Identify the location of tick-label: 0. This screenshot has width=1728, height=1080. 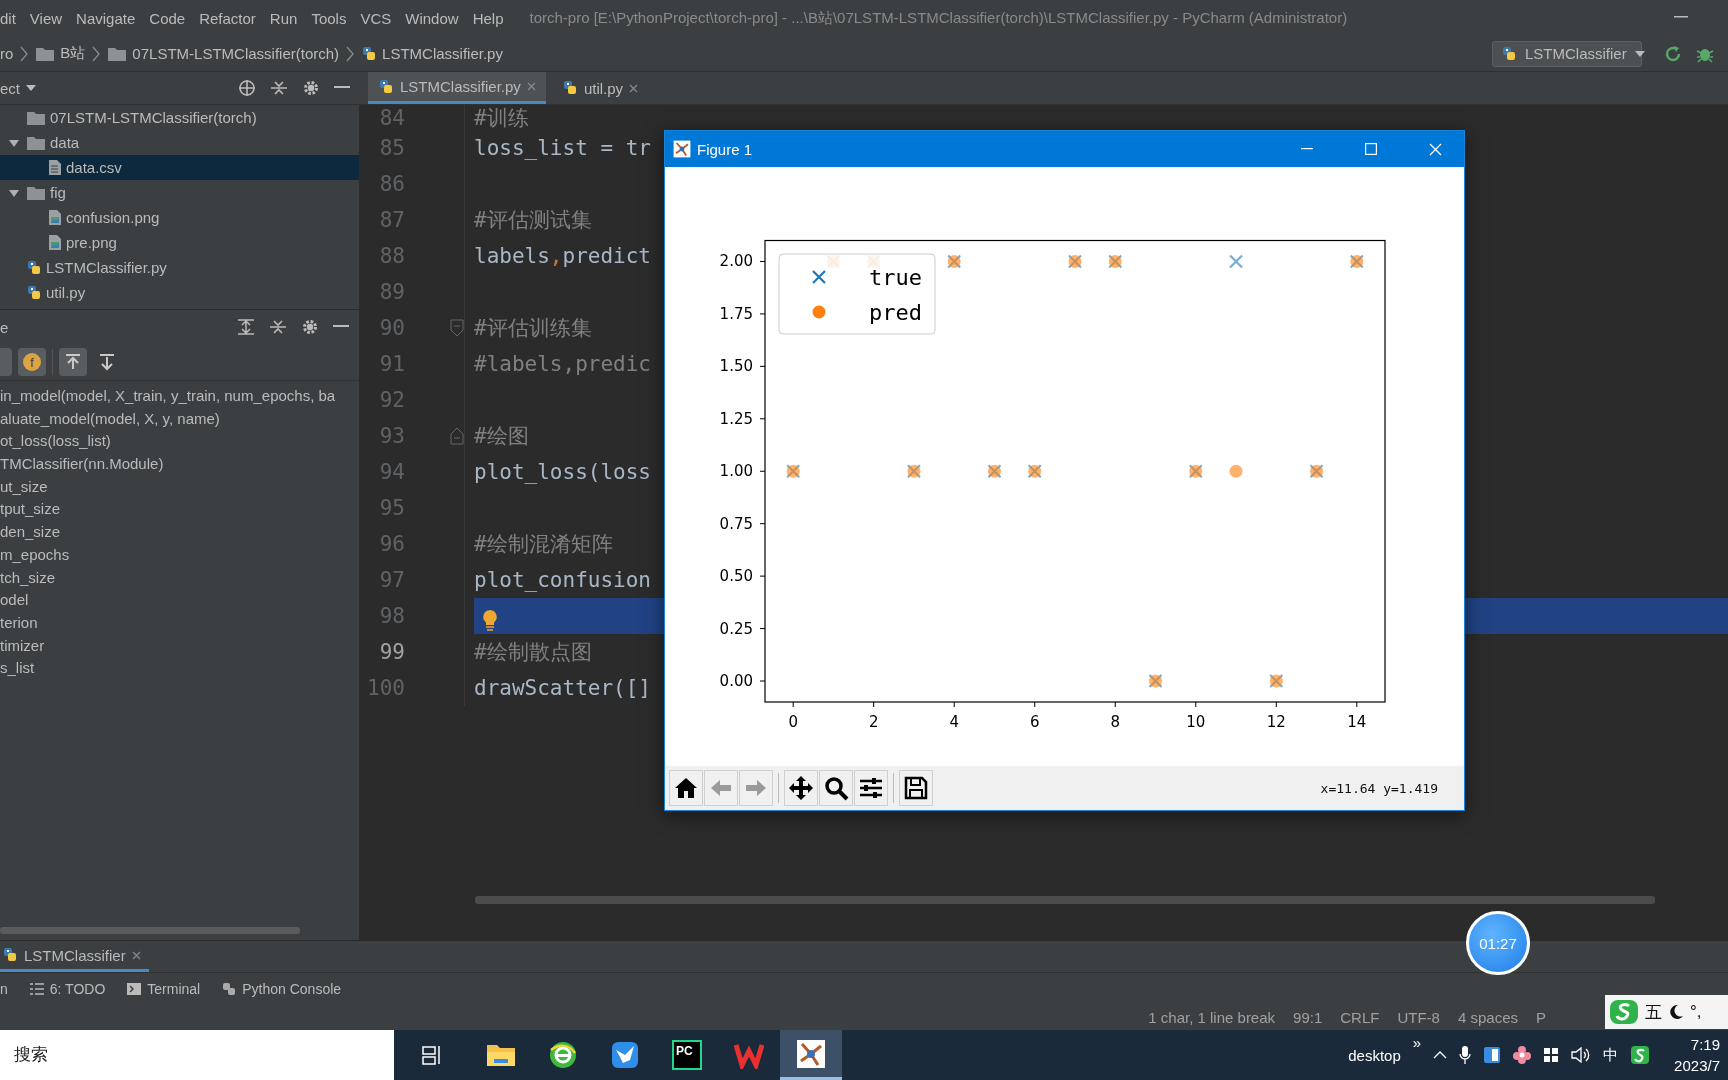
(793, 722).